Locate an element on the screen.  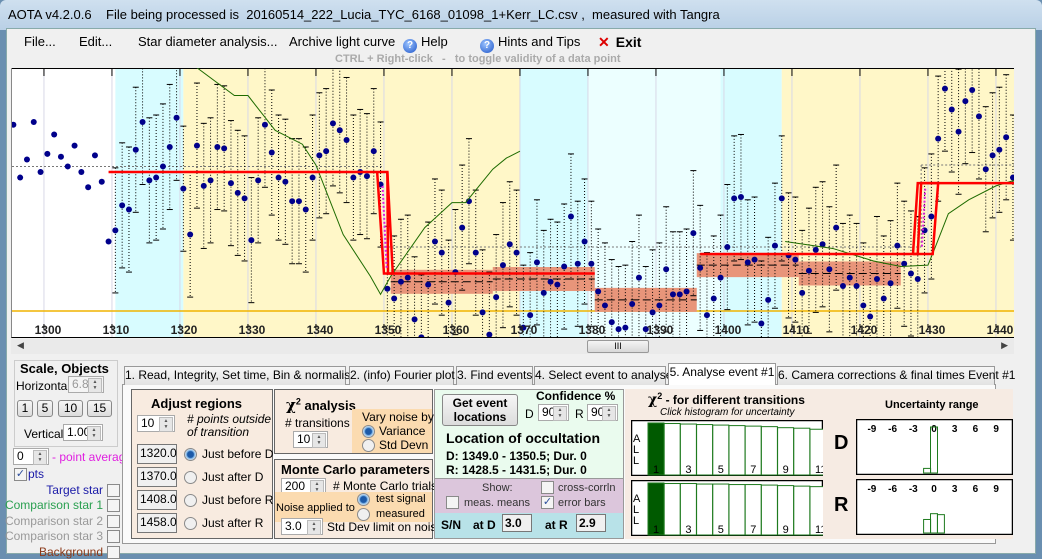
monte-carlo-trials-label: # Monte Carlo trials is located at coordinates (385, 486).